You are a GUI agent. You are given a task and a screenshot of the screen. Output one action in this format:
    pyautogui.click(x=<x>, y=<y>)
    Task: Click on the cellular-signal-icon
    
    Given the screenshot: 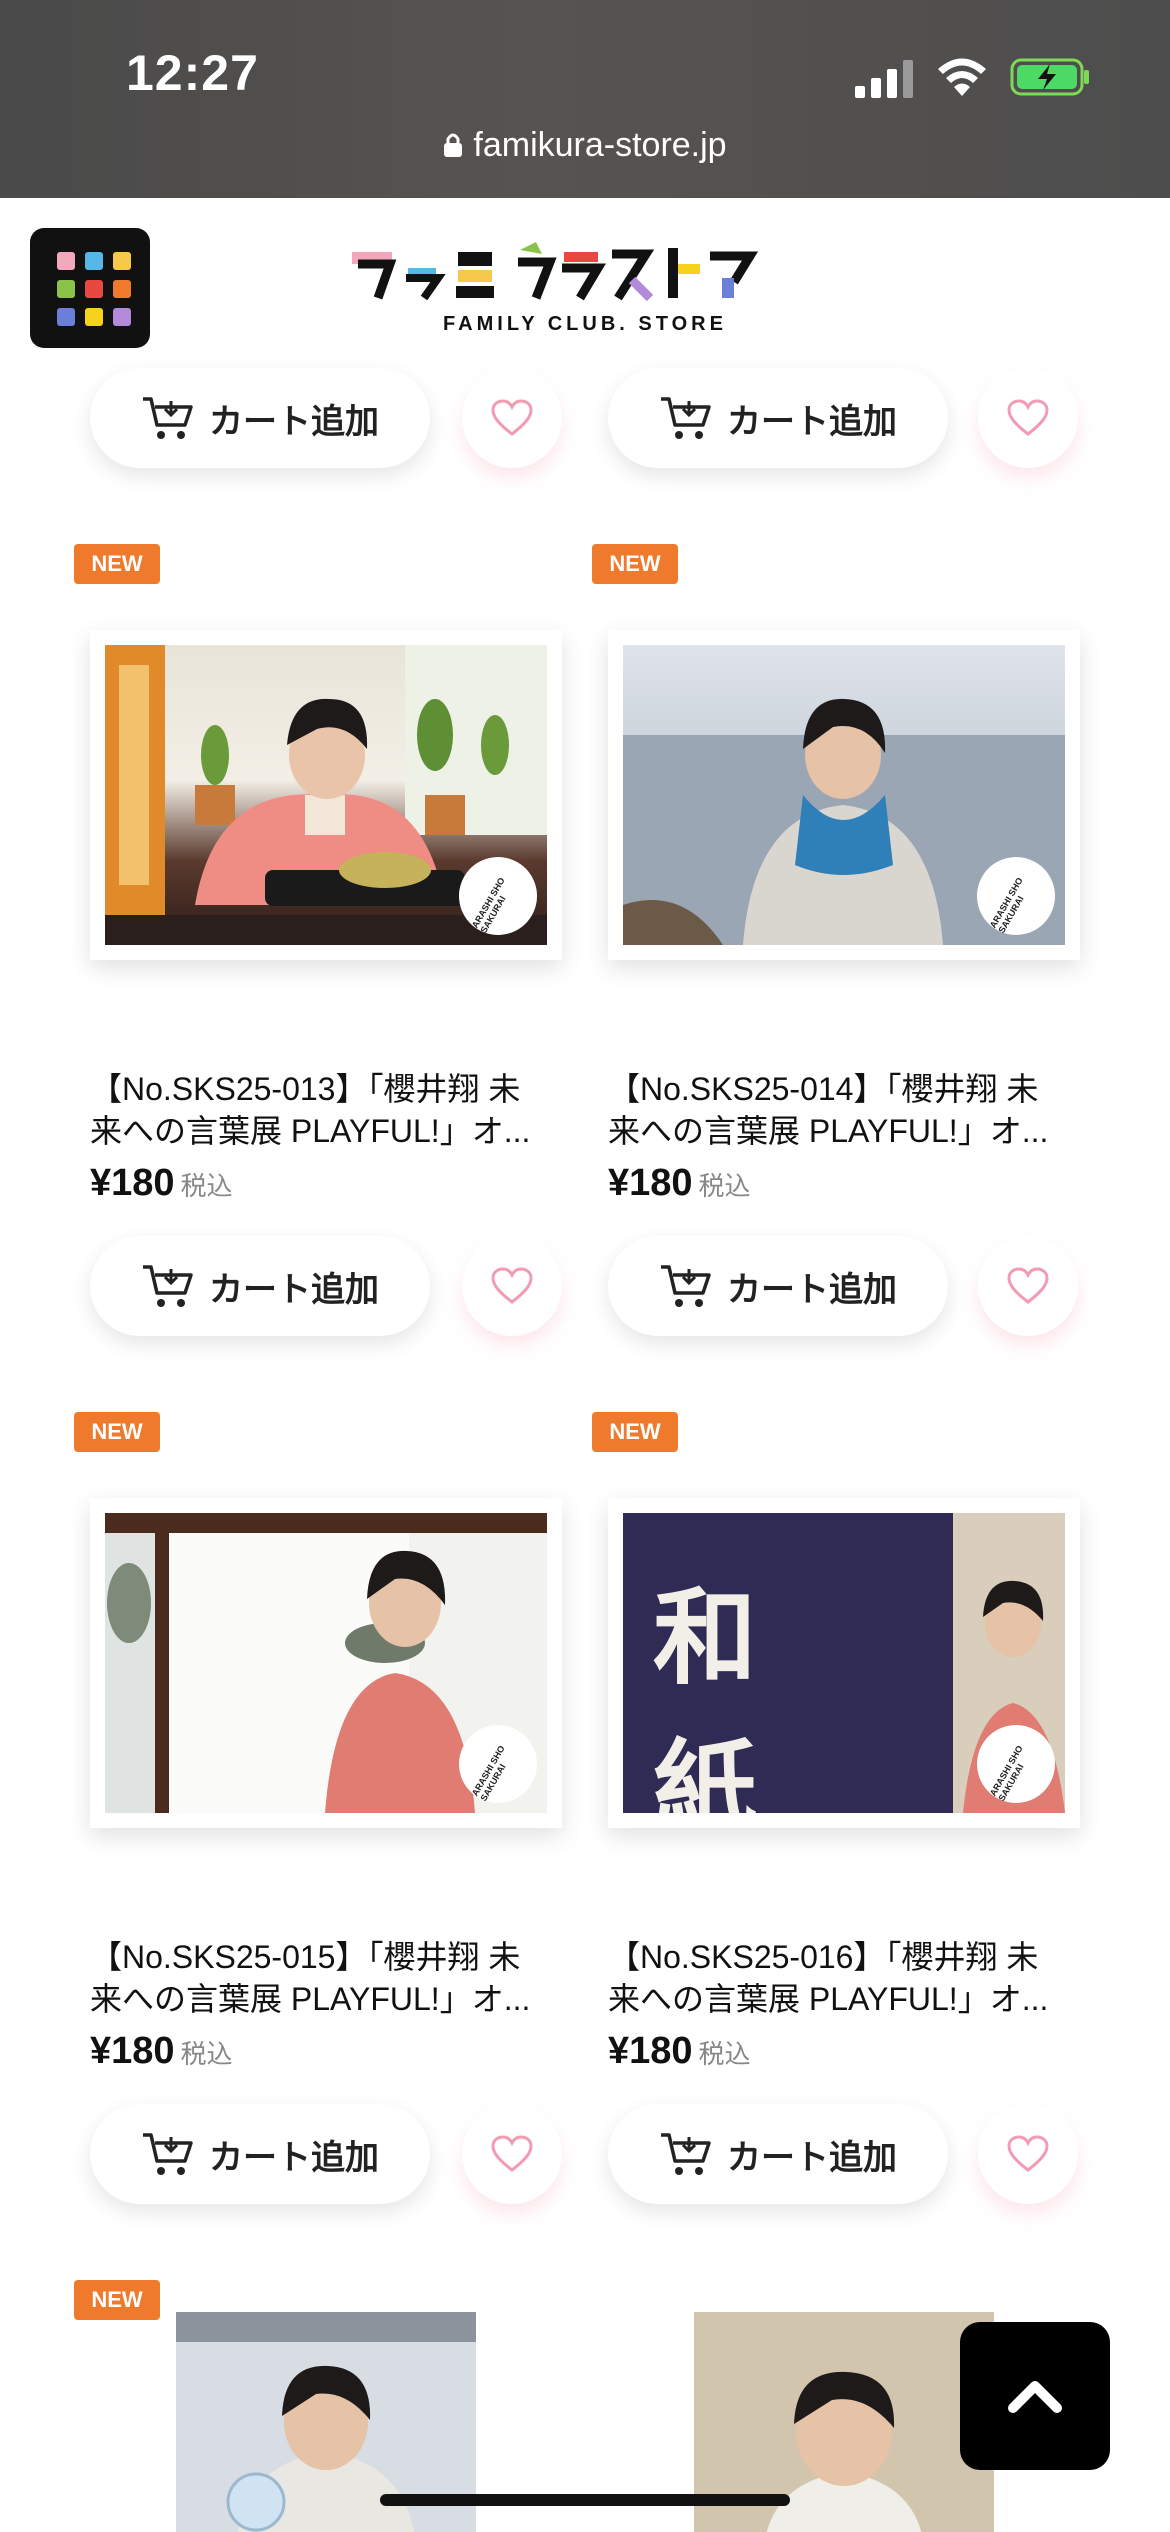 What is the action you would take?
    pyautogui.click(x=884, y=79)
    